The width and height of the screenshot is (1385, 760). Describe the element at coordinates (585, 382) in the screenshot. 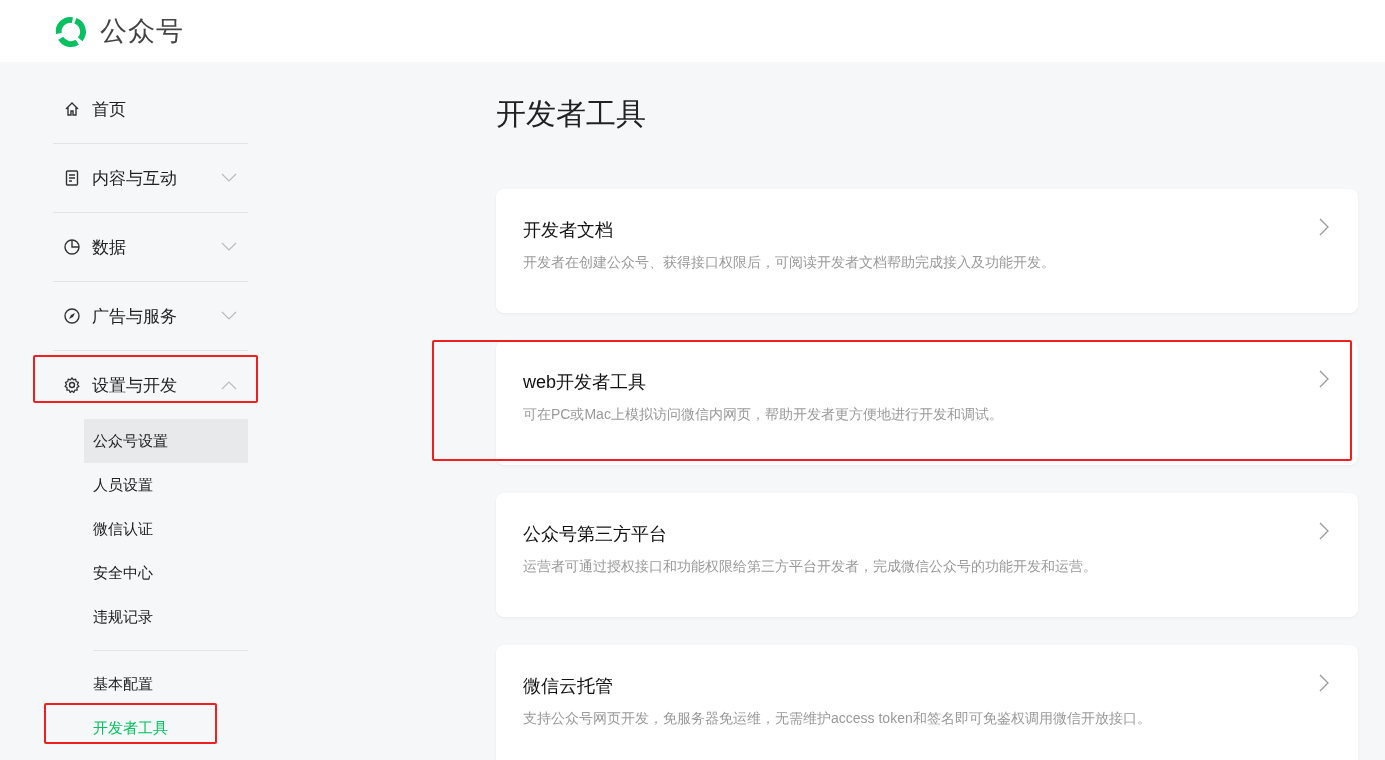

I see `card-title: web开发者工具` at that location.